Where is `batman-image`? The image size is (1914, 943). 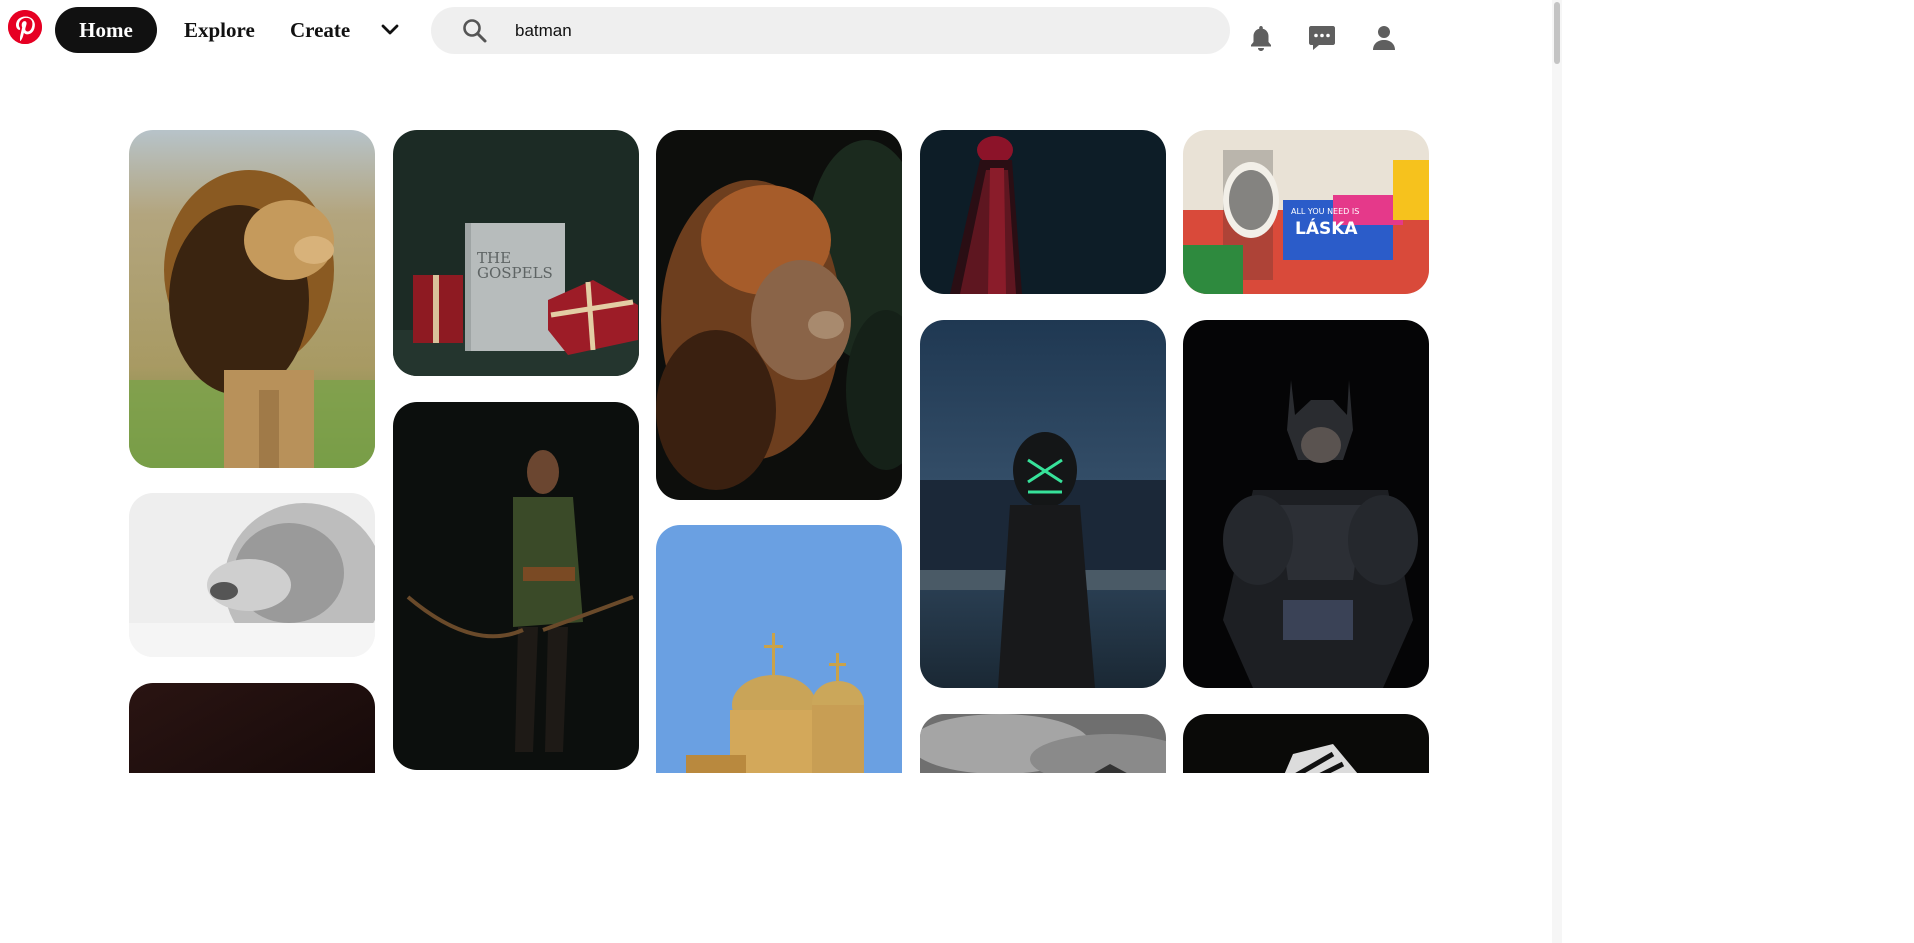 batman-image is located at coordinates (1306, 504).